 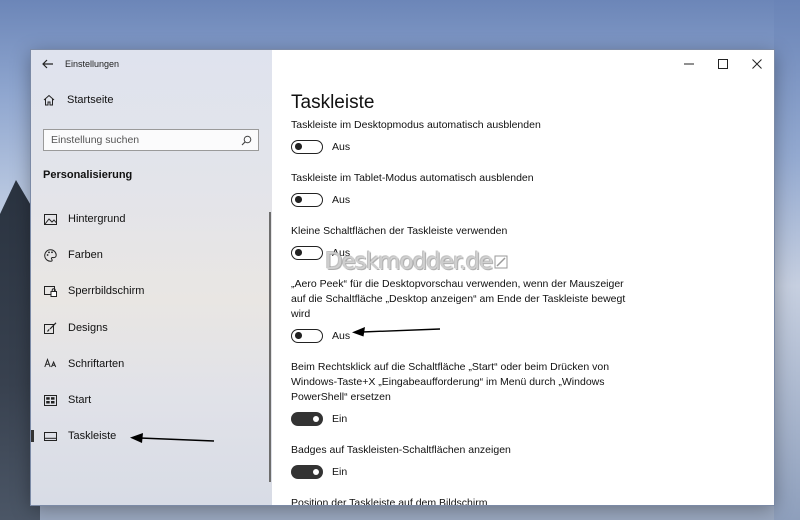 What do you see at coordinates (50, 219) in the screenshot?
I see `picture-icon` at bounding box center [50, 219].